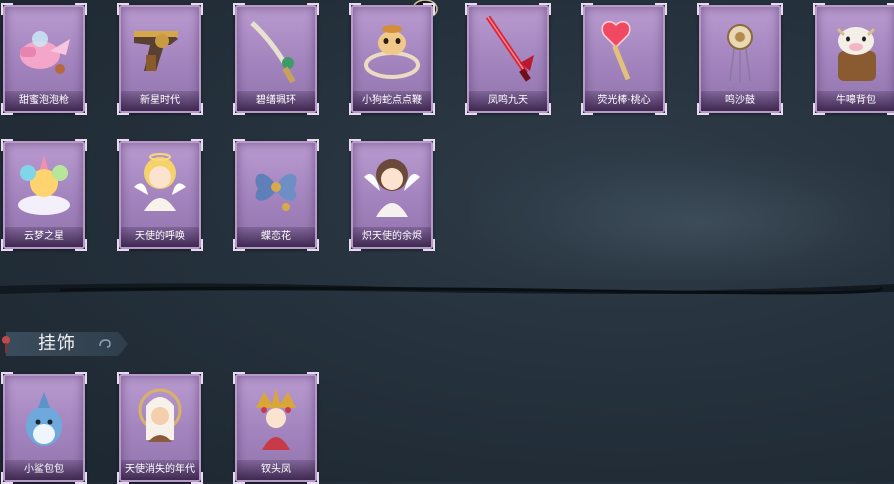 This screenshot has width=894, height=484. What do you see at coordinates (57, 343) in the screenshot?
I see `section-title: 挂饰` at bounding box center [57, 343].